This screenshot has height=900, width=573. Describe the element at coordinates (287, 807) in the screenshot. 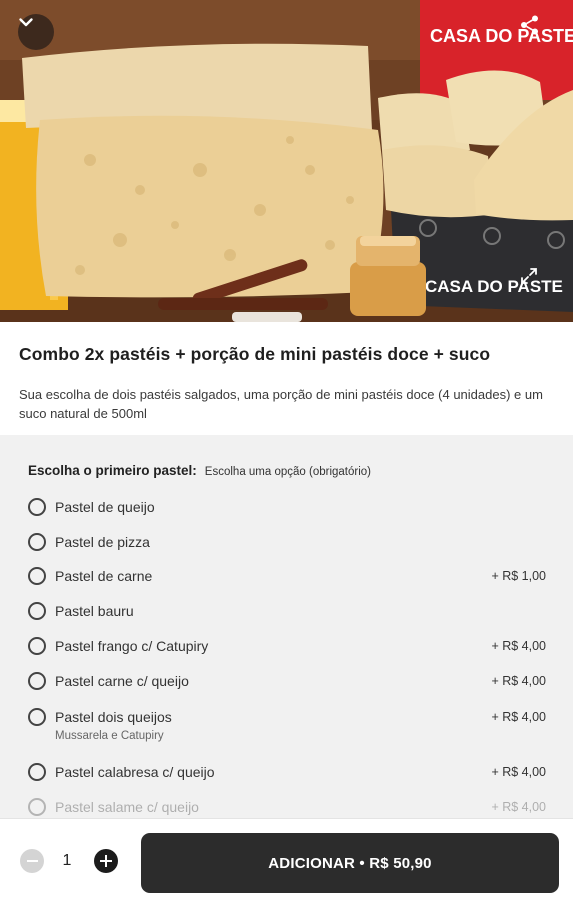

I see `option-pastel-salame-queijo: Pastel salame c/ queijo + R$ 4,00` at that location.